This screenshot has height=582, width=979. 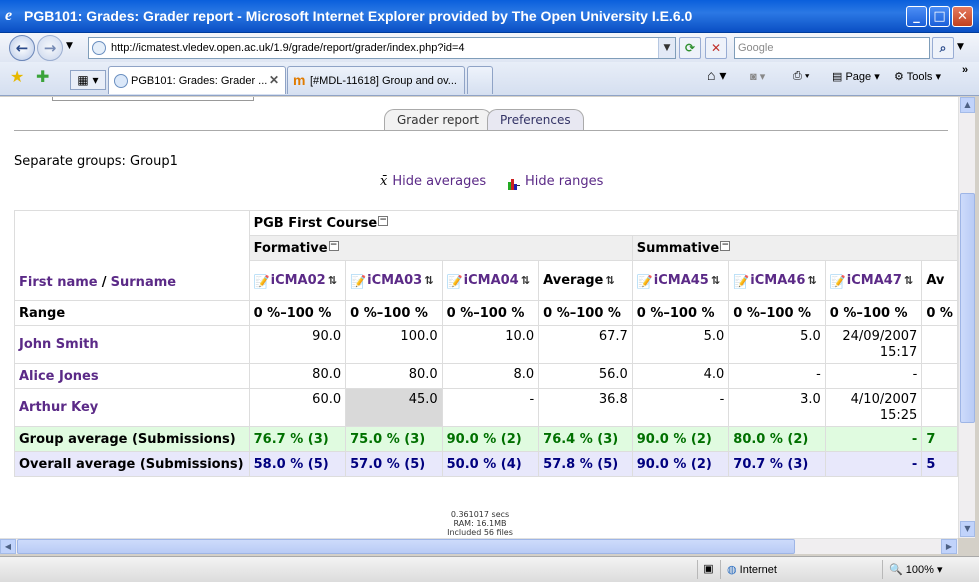 What do you see at coordinates (962, 16) in the screenshot?
I see `close-button: ✕` at bounding box center [962, 16].